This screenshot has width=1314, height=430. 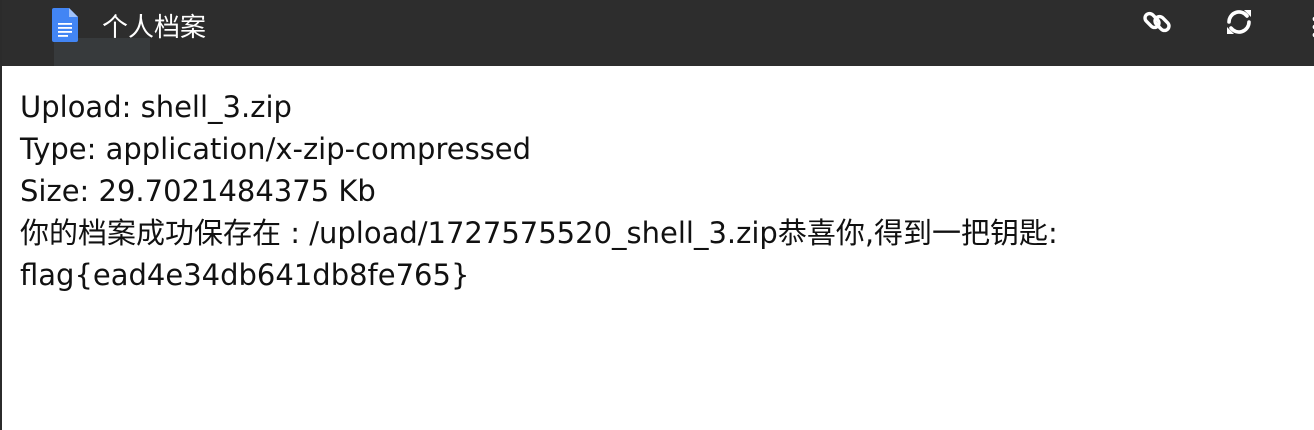 What do you see at coordinates (156, 107) in the screenshot?
I see `upload-filename-line: Upload: shell_3.zip` at bounding box center [156, 107].